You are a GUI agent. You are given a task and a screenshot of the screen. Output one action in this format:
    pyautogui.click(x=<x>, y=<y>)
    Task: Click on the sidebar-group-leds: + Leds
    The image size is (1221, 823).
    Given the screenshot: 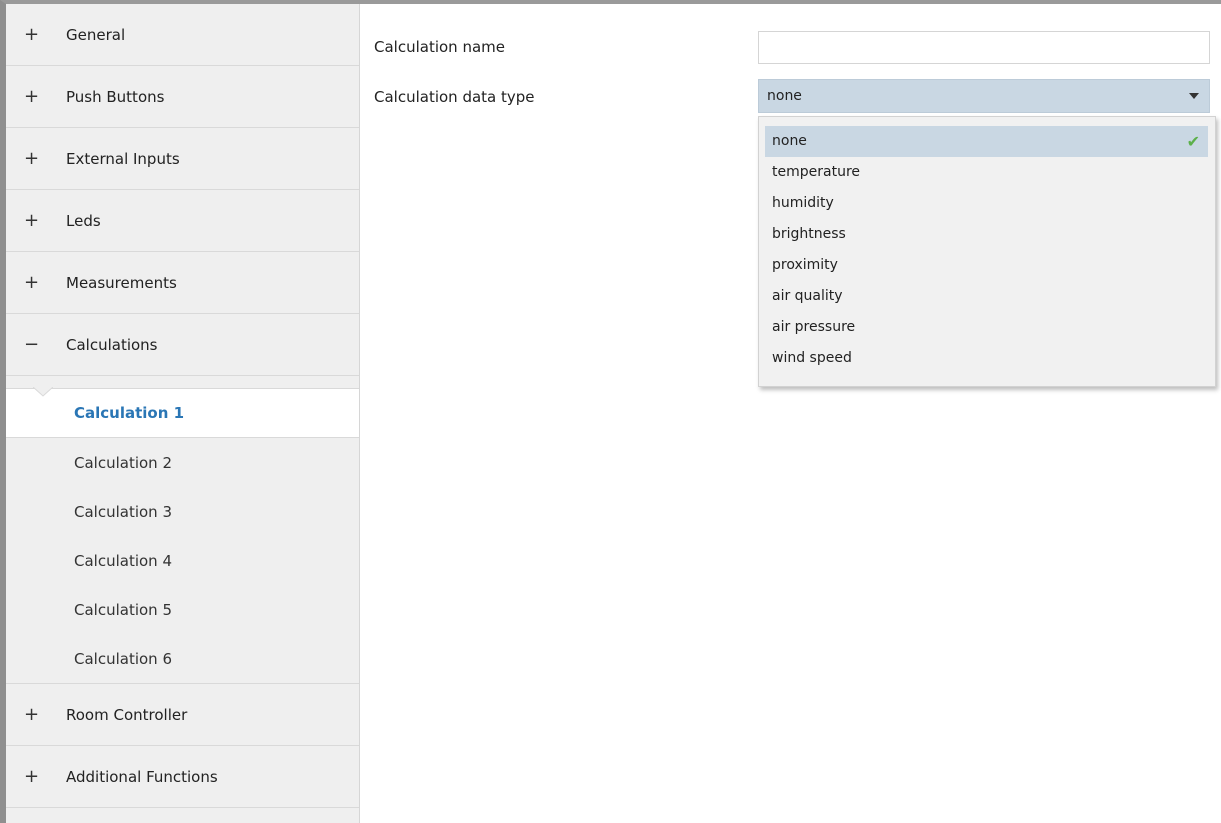 What is the action you would take?
    pyautogui.click(x=182, y=221)
    